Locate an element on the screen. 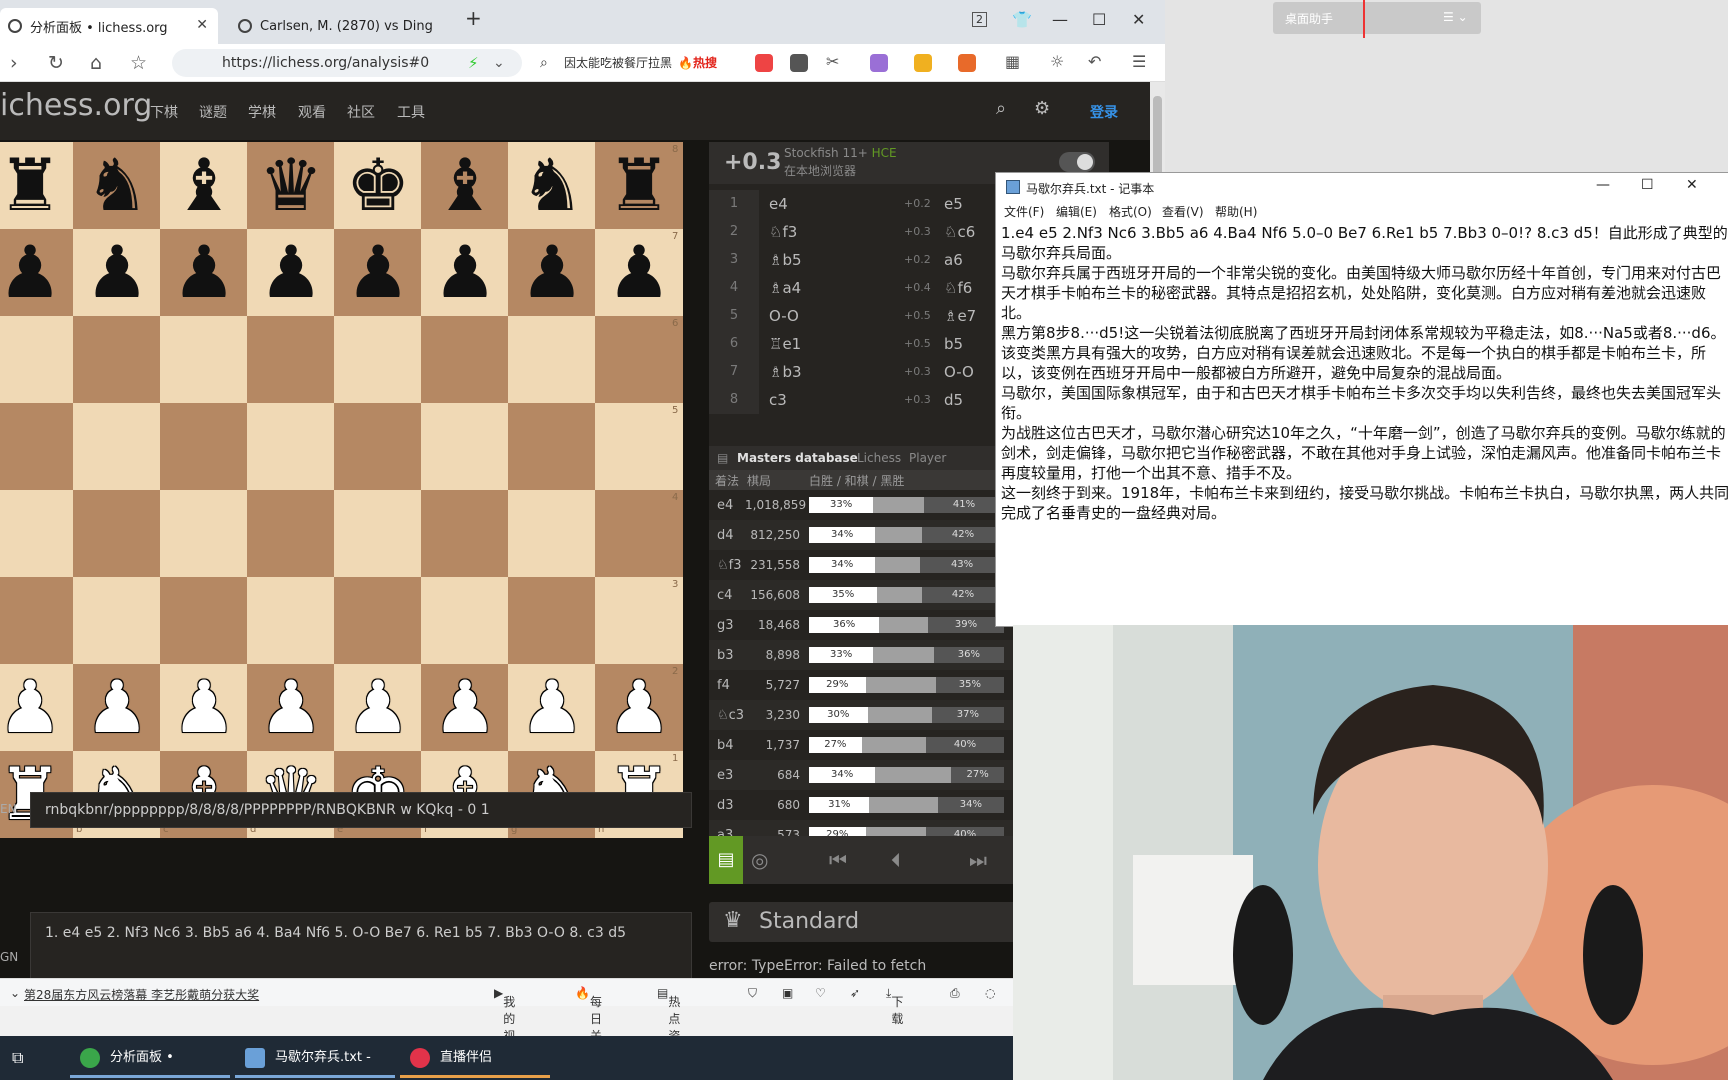 The image size is (1728, 1080). shield-extension-icon is located at coordinates (923, 63).